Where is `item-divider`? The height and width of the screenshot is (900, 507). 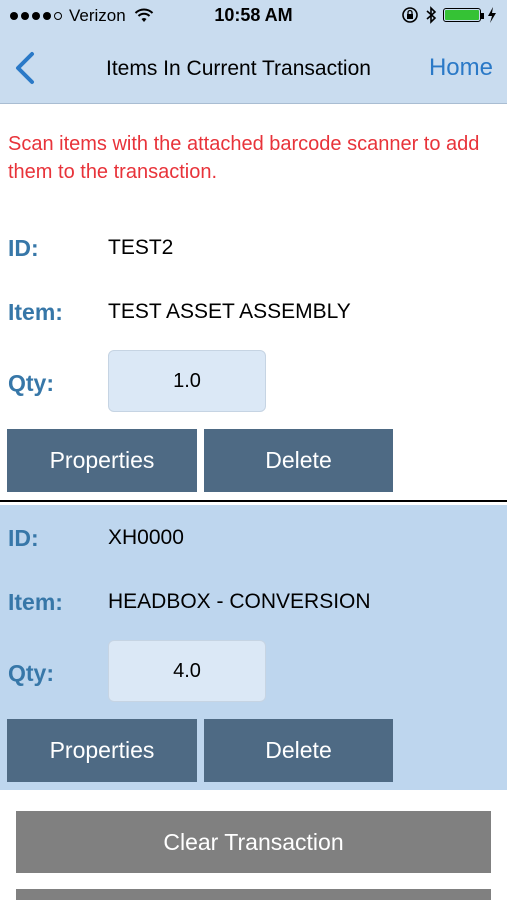
item-divider is located at coordinates (253, 501).